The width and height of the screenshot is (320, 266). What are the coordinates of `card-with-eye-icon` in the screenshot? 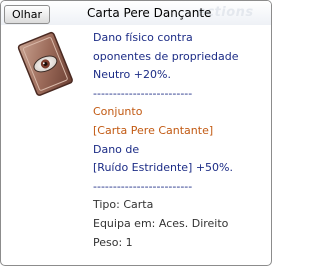 It's located at (45, 63).